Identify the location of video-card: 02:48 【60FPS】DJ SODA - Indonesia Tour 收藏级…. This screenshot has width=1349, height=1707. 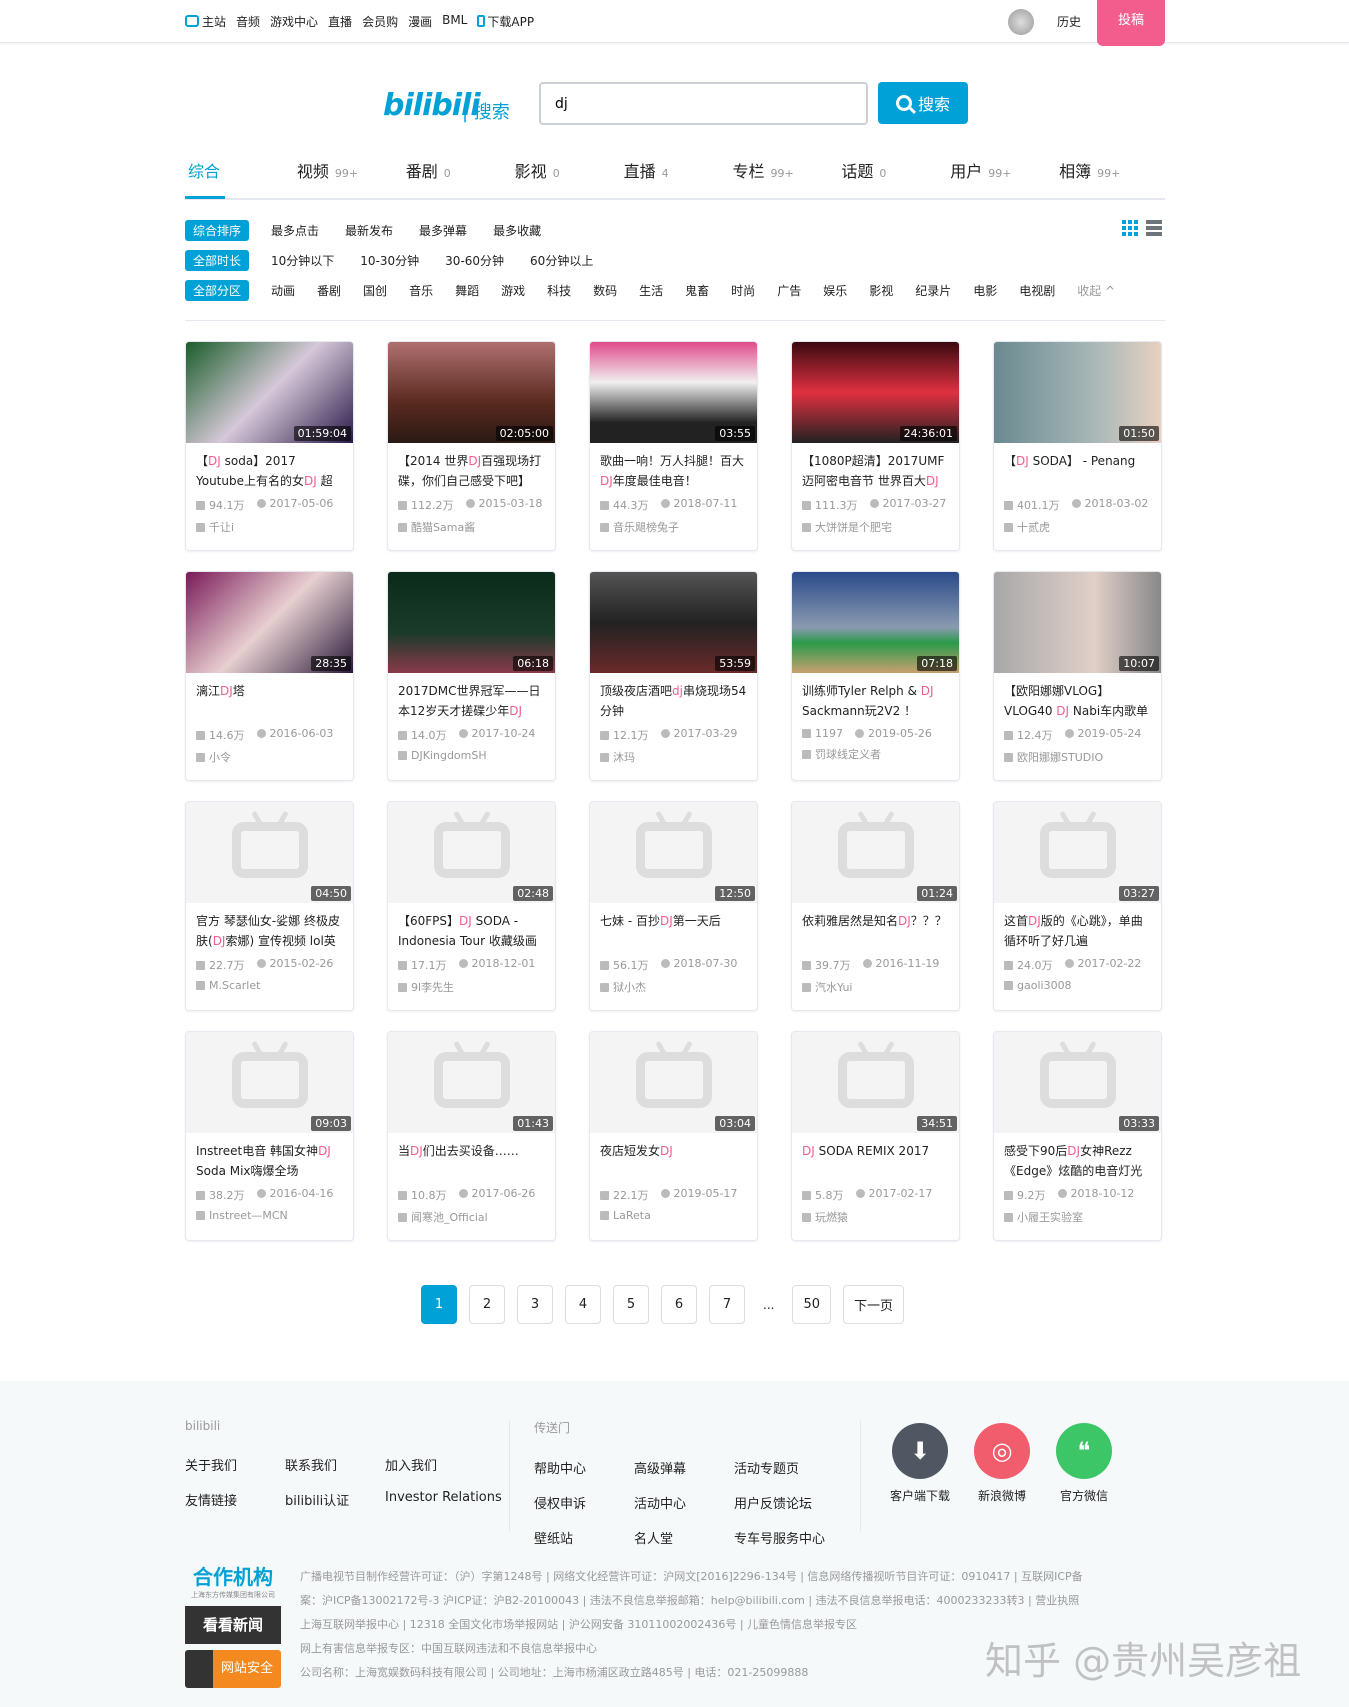
(471, 906).